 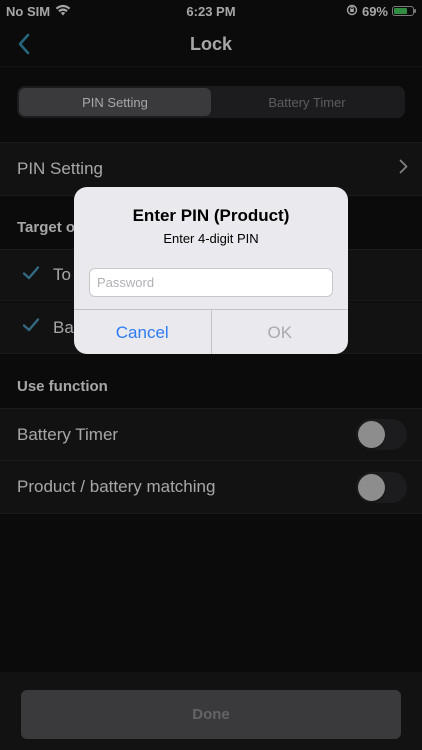 What do you see at coordinates (211, 215) in the screenshot?
I see `alert-title: Enter PIN (Product)` at bounding box center [211, 215].